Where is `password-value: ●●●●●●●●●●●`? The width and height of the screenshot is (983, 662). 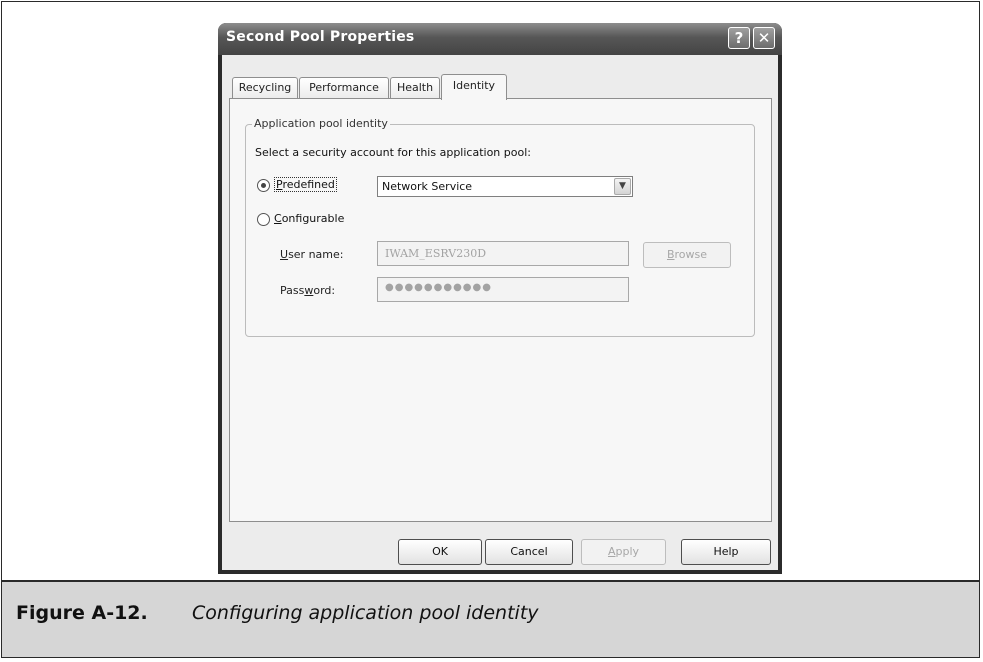
password-value: ●●●●●●●●●●● is located at coordinates (438, 287).